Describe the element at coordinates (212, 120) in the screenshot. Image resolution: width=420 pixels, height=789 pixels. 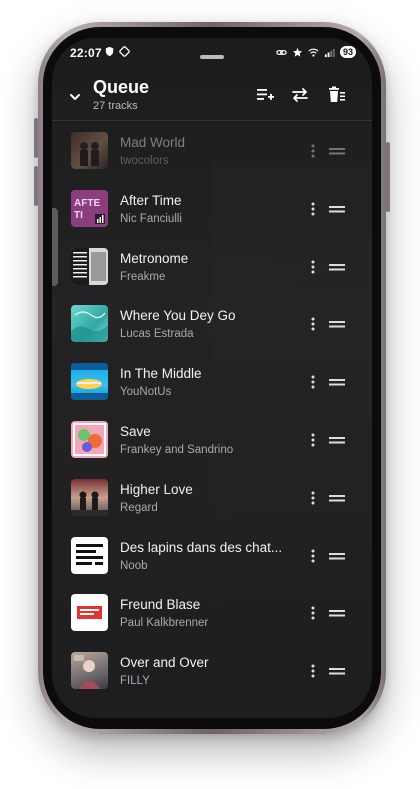
I see `header-divider` at that location.